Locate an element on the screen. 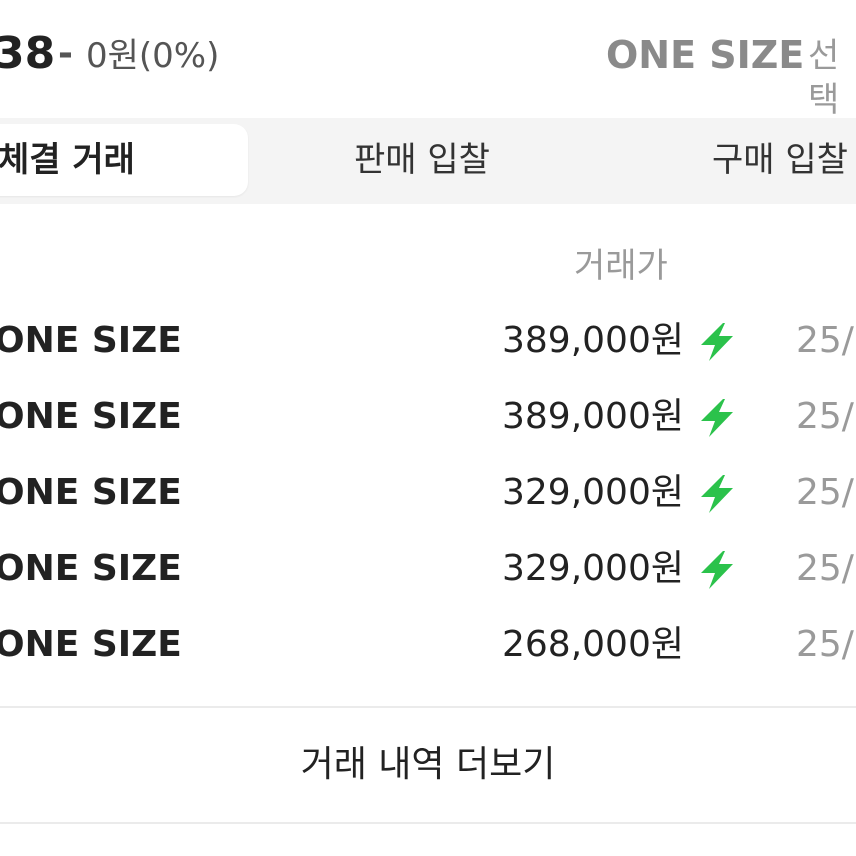 This screenshot has width=856, height=856. tab-buy-bids: 구매 입찰 is located at coordinates (780, 160).